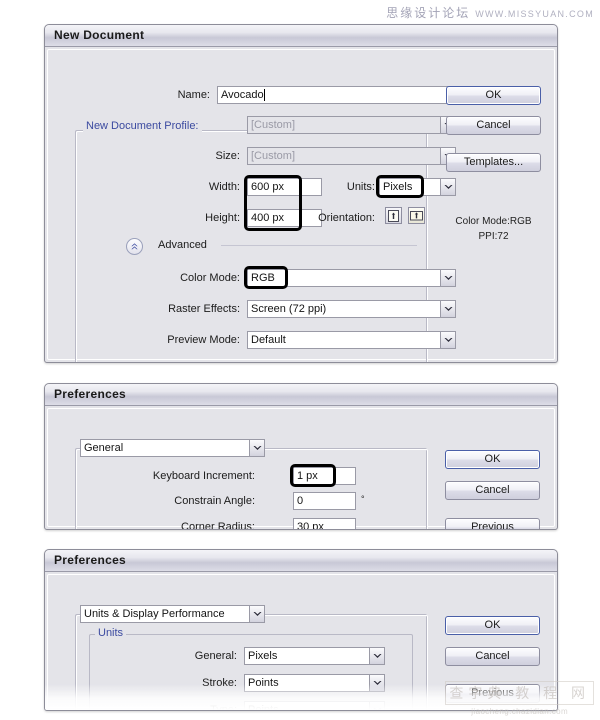 The height and width of the screenshot is (720, 600). I want to click on name-label: Name:, so click(193, 95).